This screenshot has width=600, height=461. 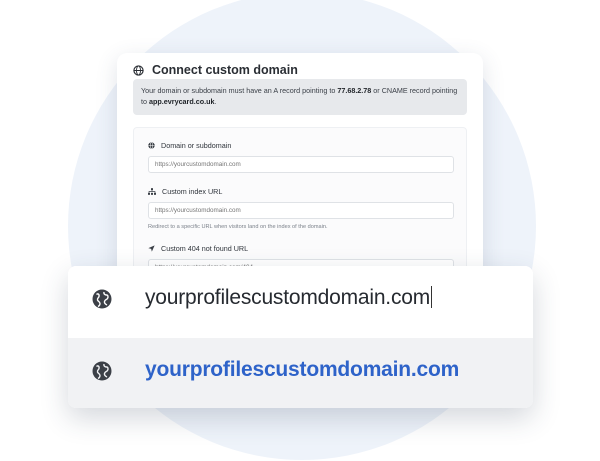 What do you see at coordinates (432, 297) in the screenshot?
I see `text-cursor` at bounding box center [432, 297].